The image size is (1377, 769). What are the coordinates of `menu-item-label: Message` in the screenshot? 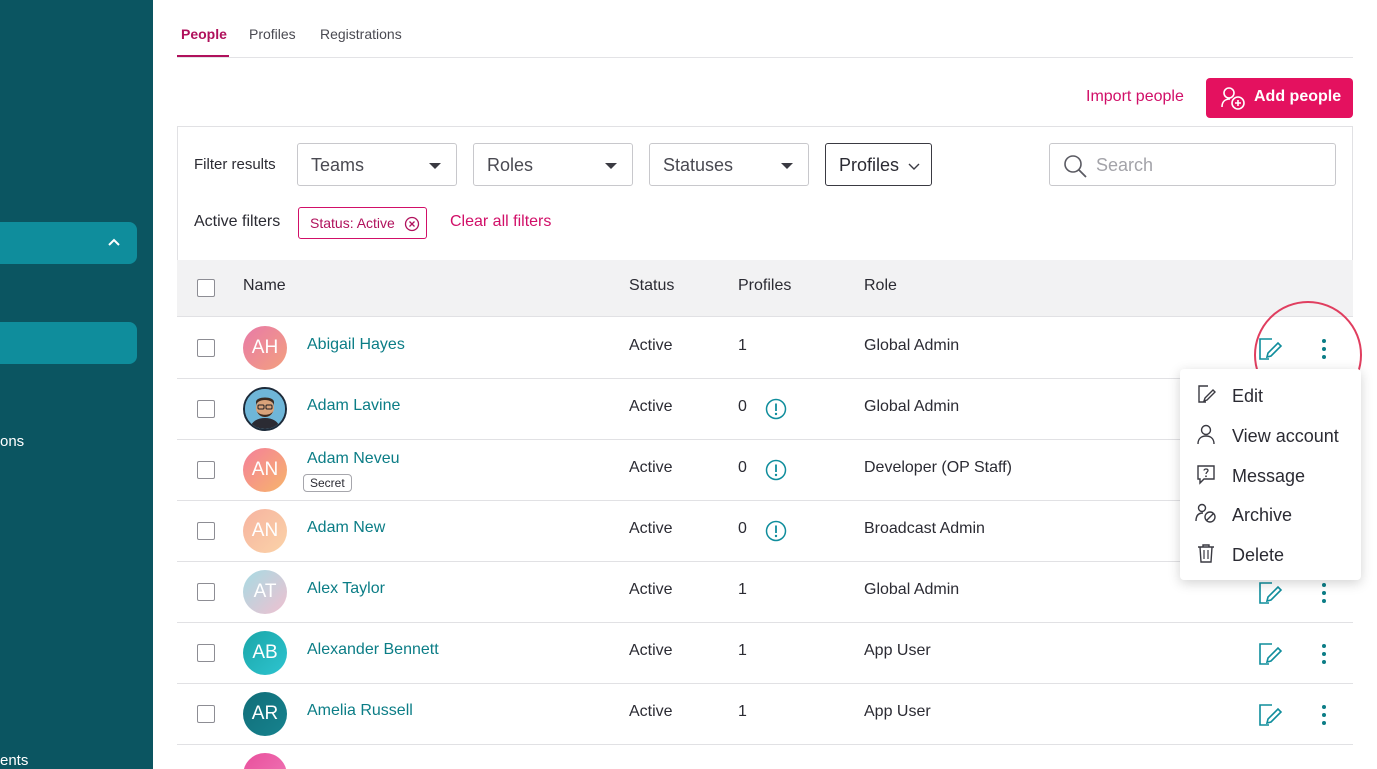 It's located at (1269, 476).